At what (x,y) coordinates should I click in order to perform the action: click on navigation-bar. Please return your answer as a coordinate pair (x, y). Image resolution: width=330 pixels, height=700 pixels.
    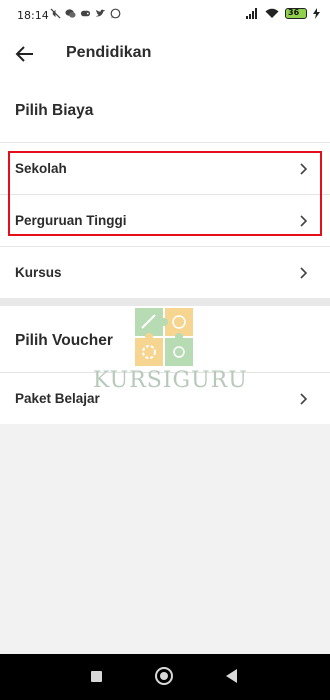
    Looking at the image, I should click on (165, 677).